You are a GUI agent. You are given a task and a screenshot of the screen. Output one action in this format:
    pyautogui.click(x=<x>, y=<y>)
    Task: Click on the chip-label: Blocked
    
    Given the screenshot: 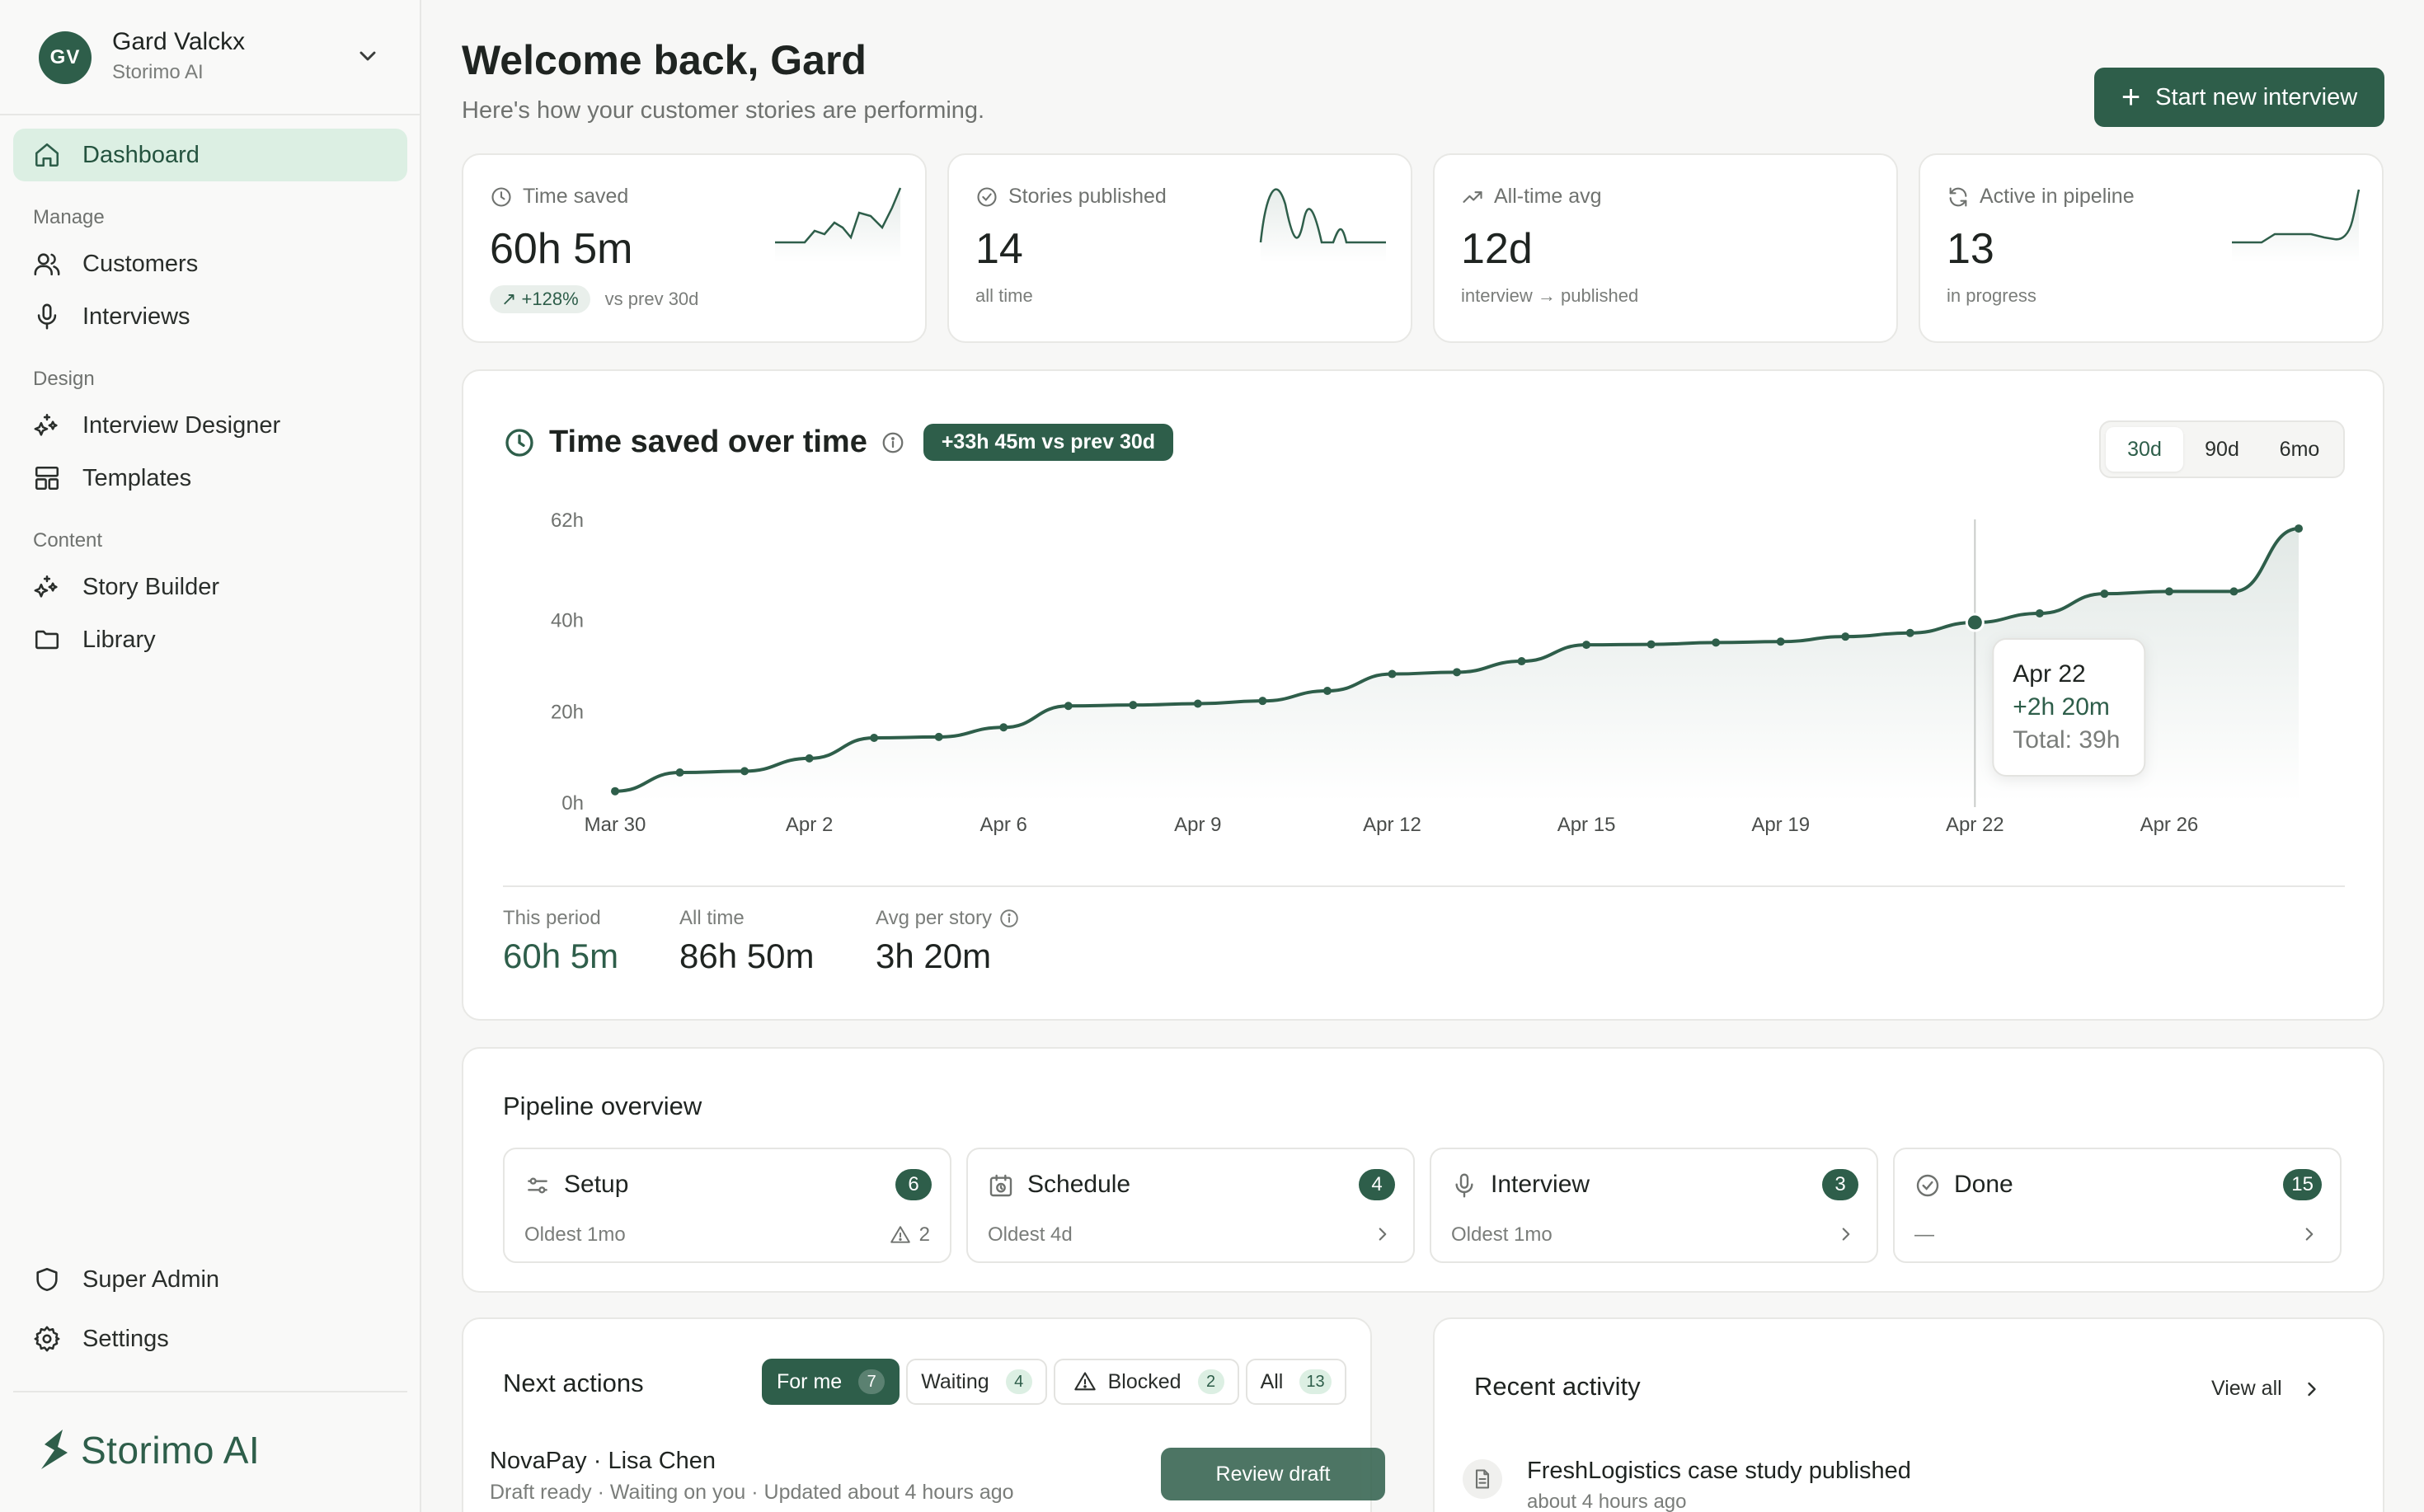 What is the action you would take?
    pyautogui.click(x=1144, y=1381)
    